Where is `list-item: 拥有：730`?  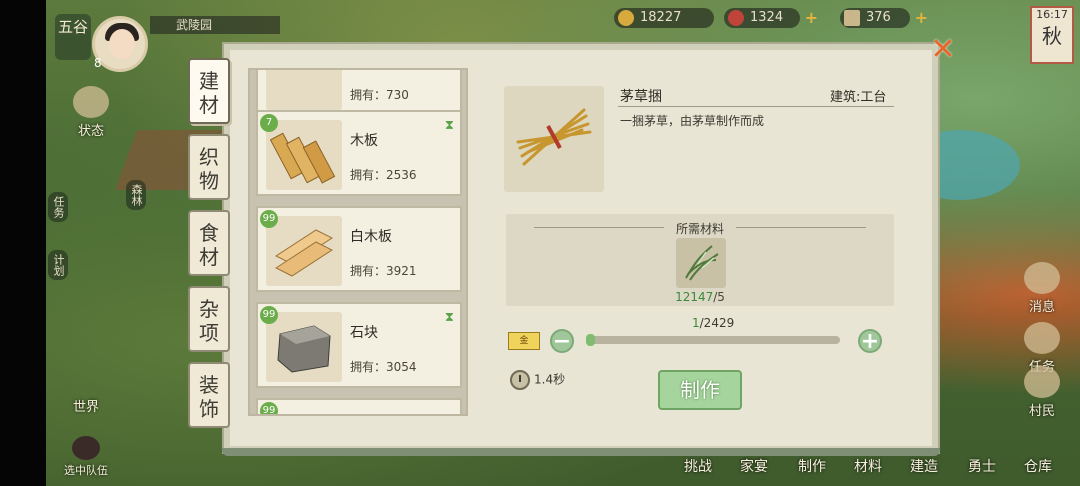
list-item: 拥有：730 is located at coordinates (359, 93).